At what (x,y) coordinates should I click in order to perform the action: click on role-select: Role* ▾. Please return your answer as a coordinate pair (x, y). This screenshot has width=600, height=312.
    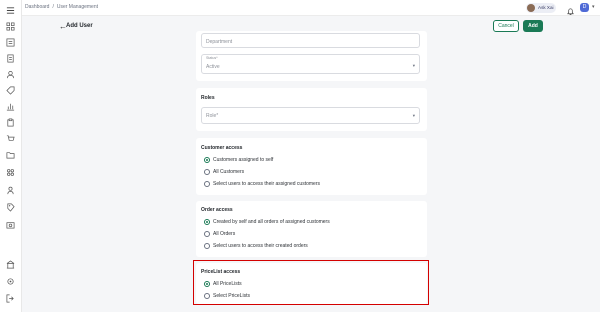
    Looking at the image, I should click on (310, 115).